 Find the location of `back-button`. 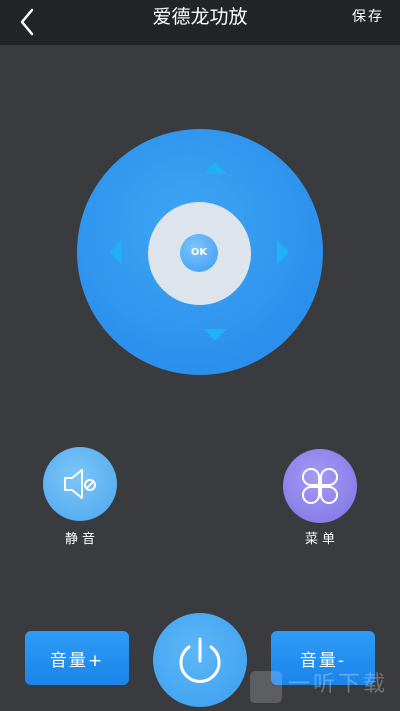

back-button is located at coordinates (29, 22).